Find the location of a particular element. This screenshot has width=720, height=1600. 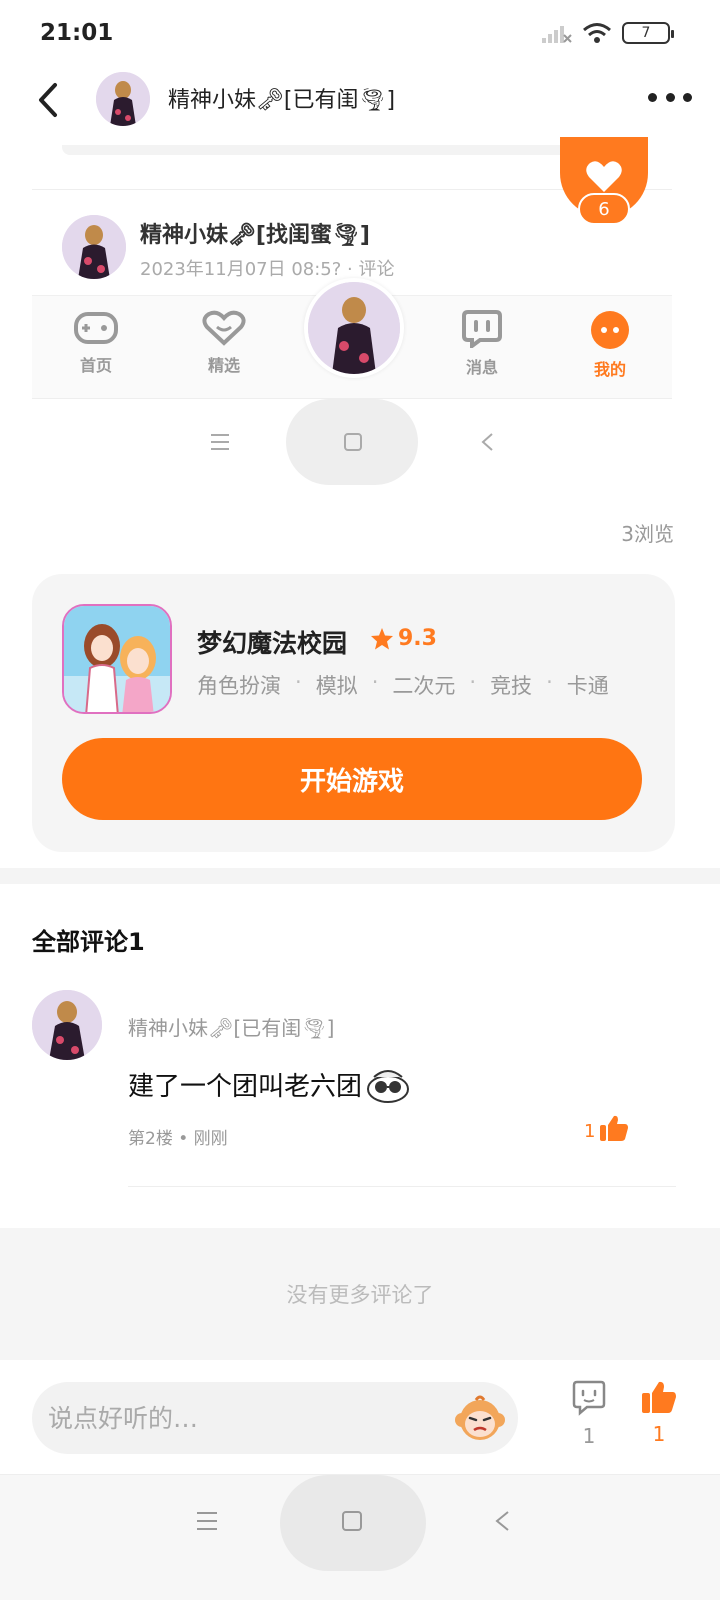

embed-system-nav is located at coordinates (352, 444).